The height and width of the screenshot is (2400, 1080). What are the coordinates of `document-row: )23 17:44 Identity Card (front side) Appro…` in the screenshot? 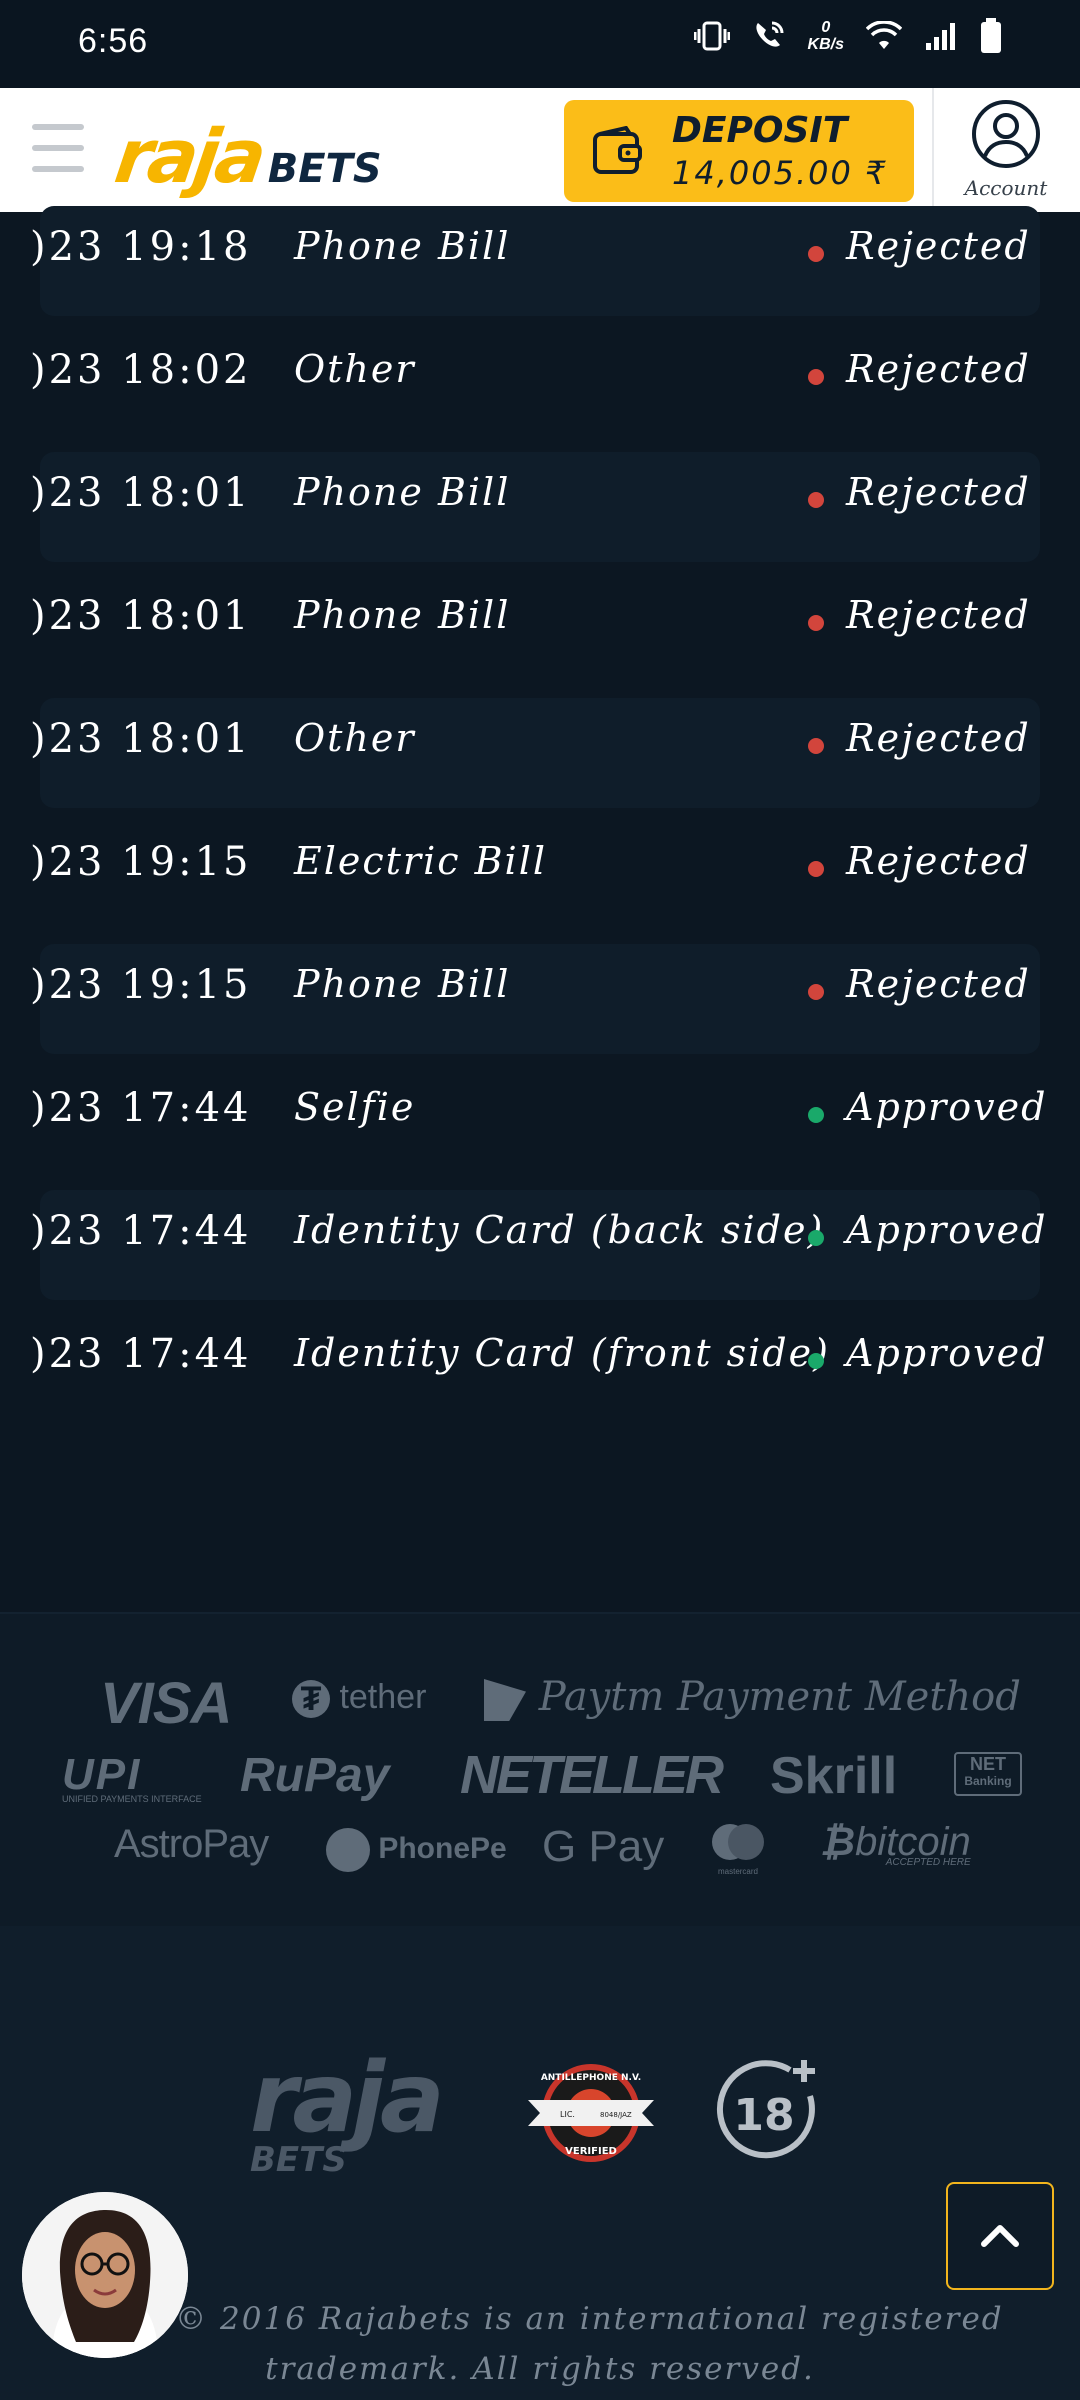 It's located at (540, 1364).